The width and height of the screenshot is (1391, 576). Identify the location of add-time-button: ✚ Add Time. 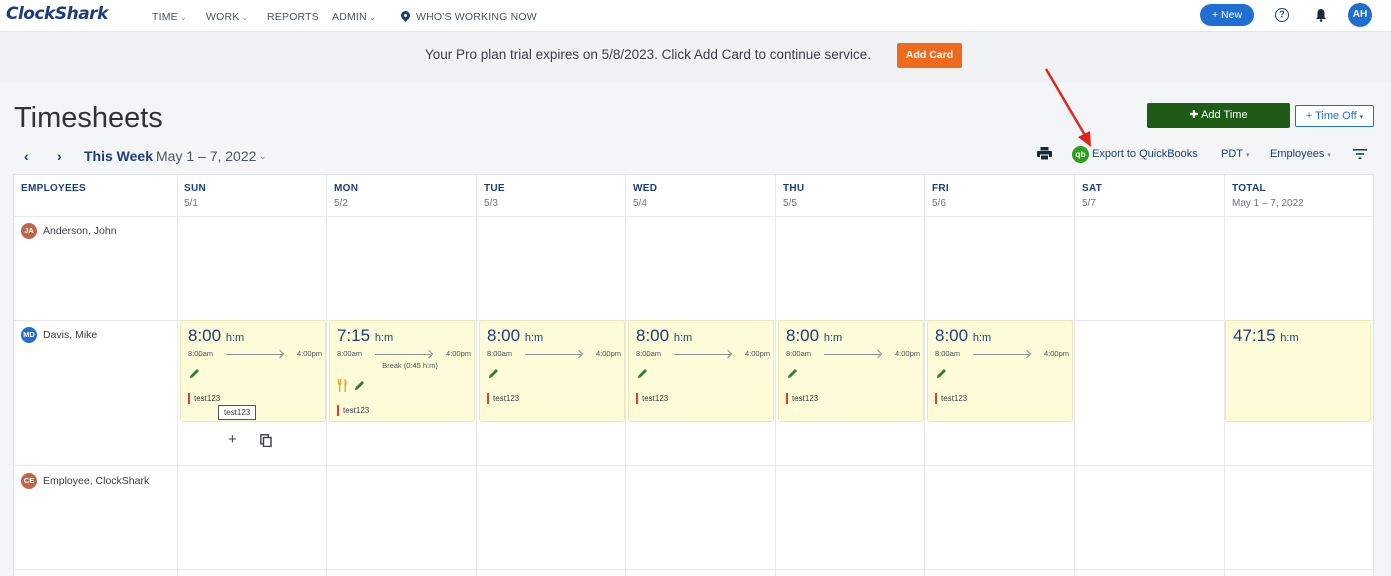
(1218, 115).